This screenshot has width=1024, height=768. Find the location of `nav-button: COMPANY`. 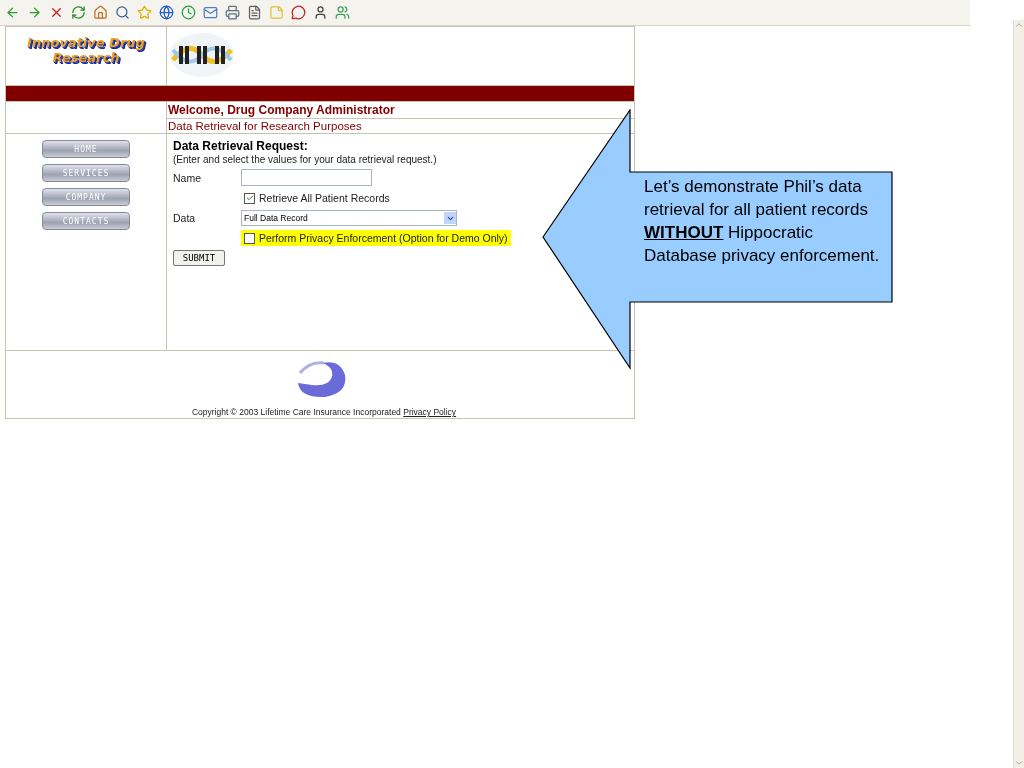

nav-button: COMPANY is located at coordinates (86, 197).